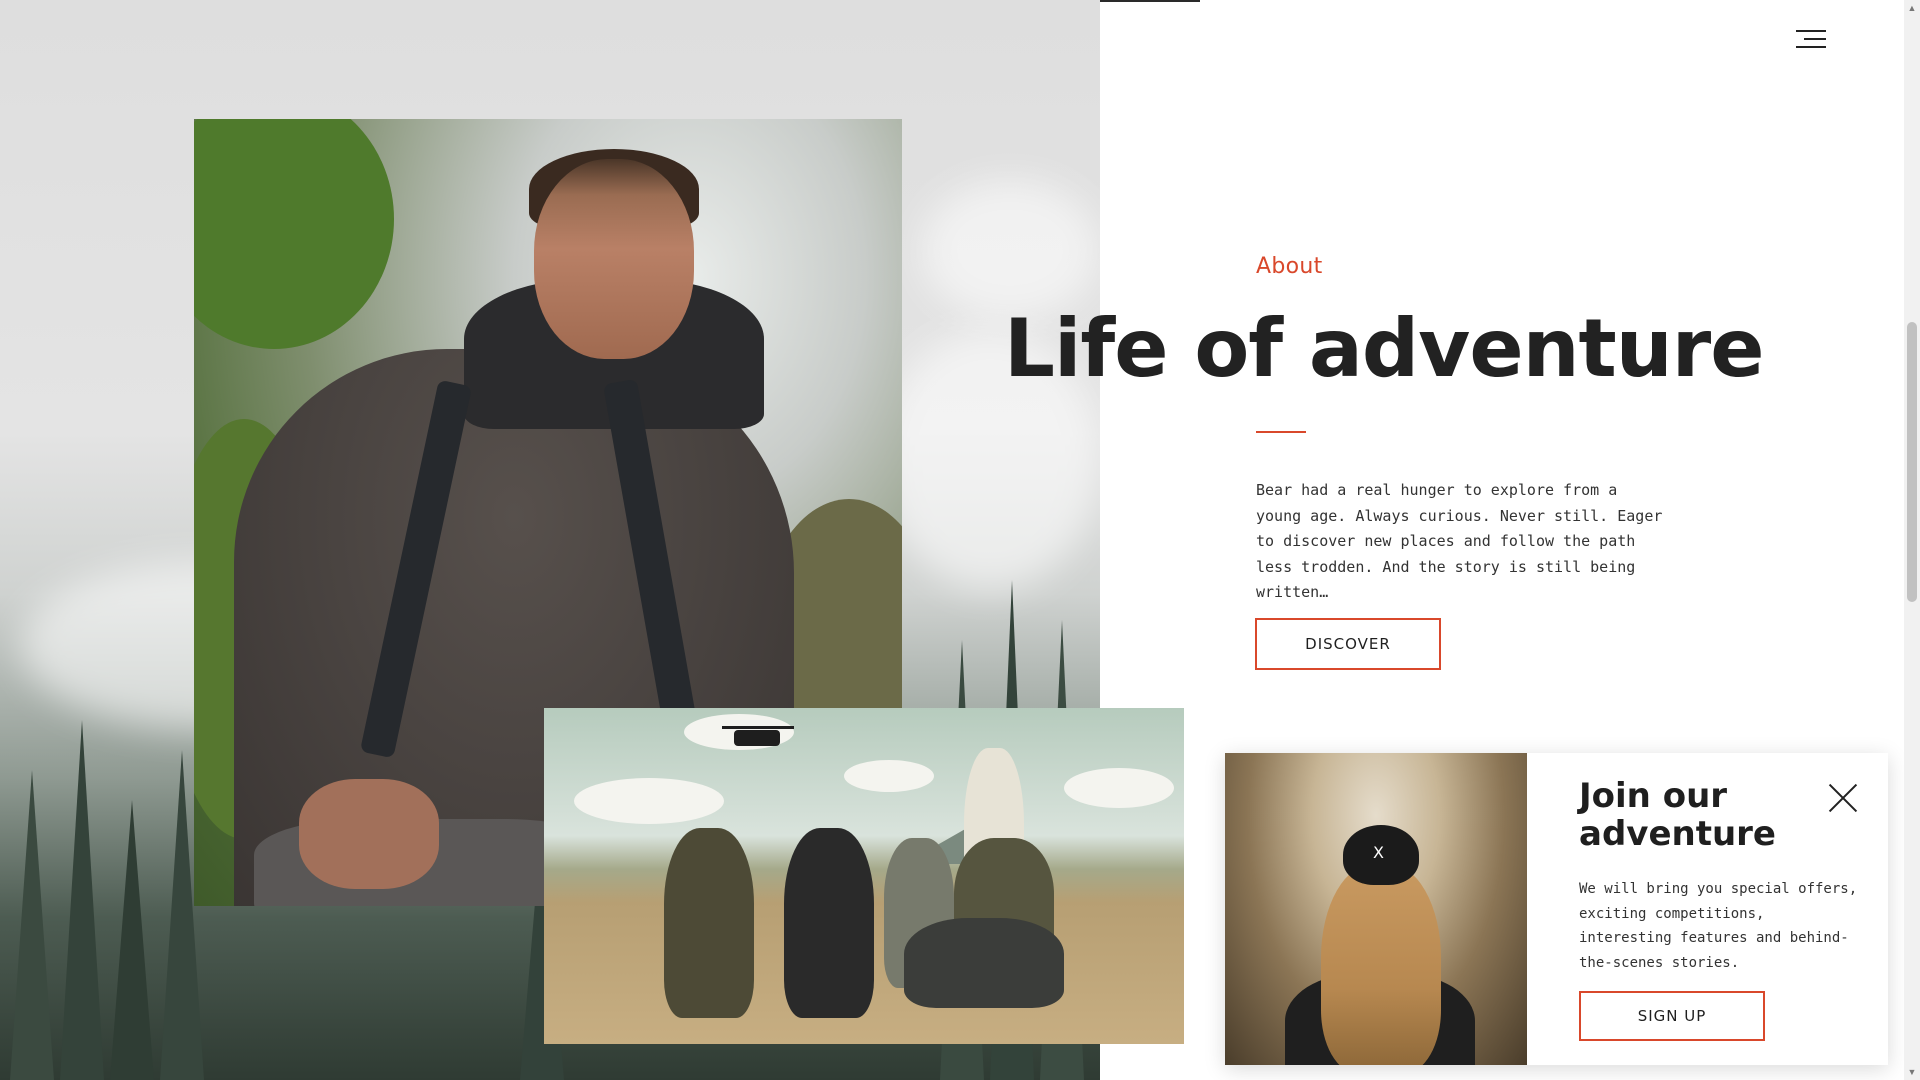  What do you see at coordinates (864, 876) in the screenshot?
I see `team-safari-photo` at bounding box center [864, 876].